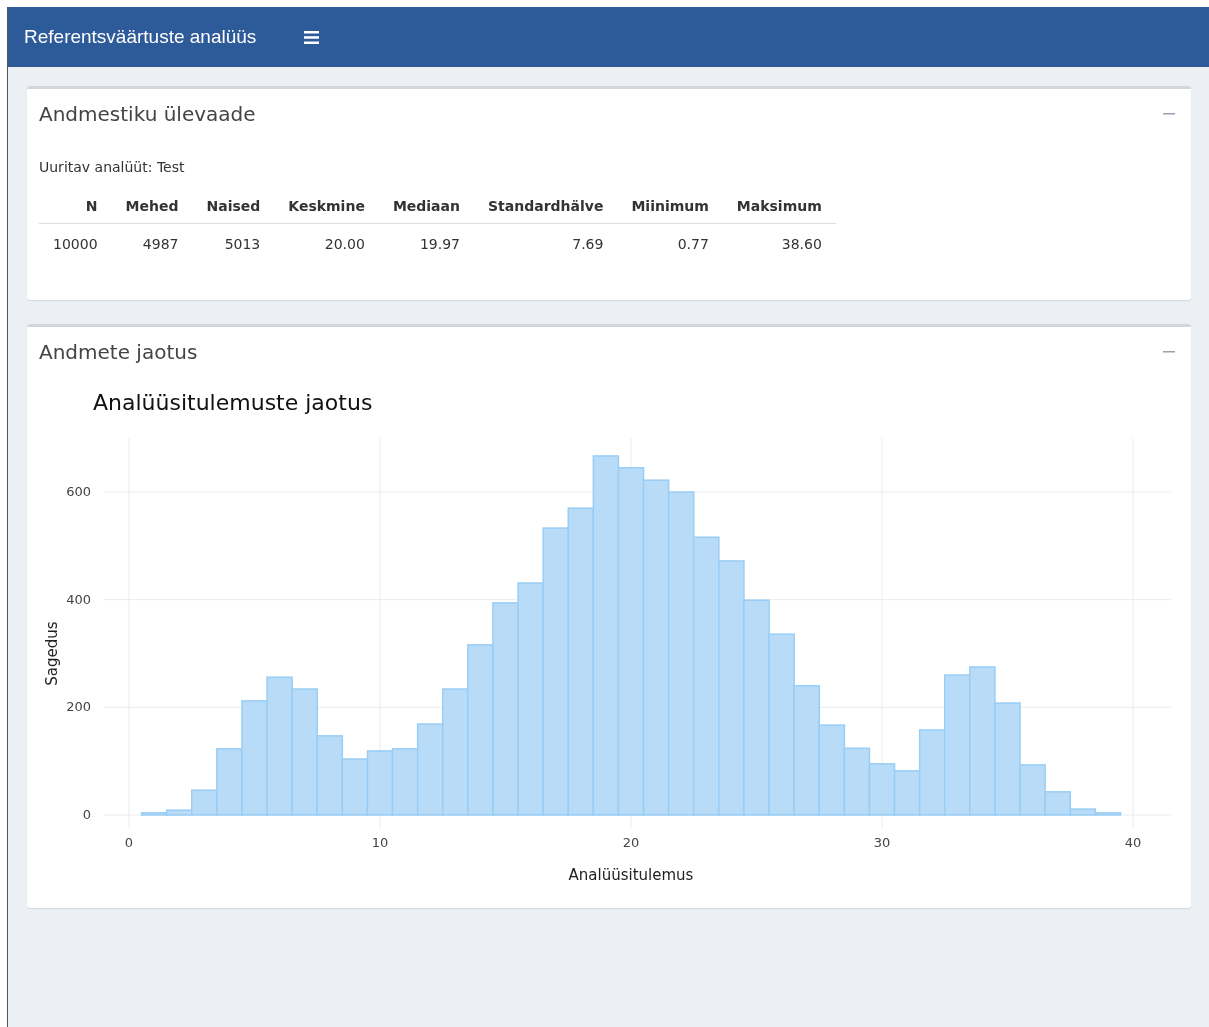 Image resolution: width=1209 pixels, height=1027 pixels. Describe the element at coordinates (147, 114) in the screenshot. I see `panel-title: Andmestiku ülevaade` at that location.